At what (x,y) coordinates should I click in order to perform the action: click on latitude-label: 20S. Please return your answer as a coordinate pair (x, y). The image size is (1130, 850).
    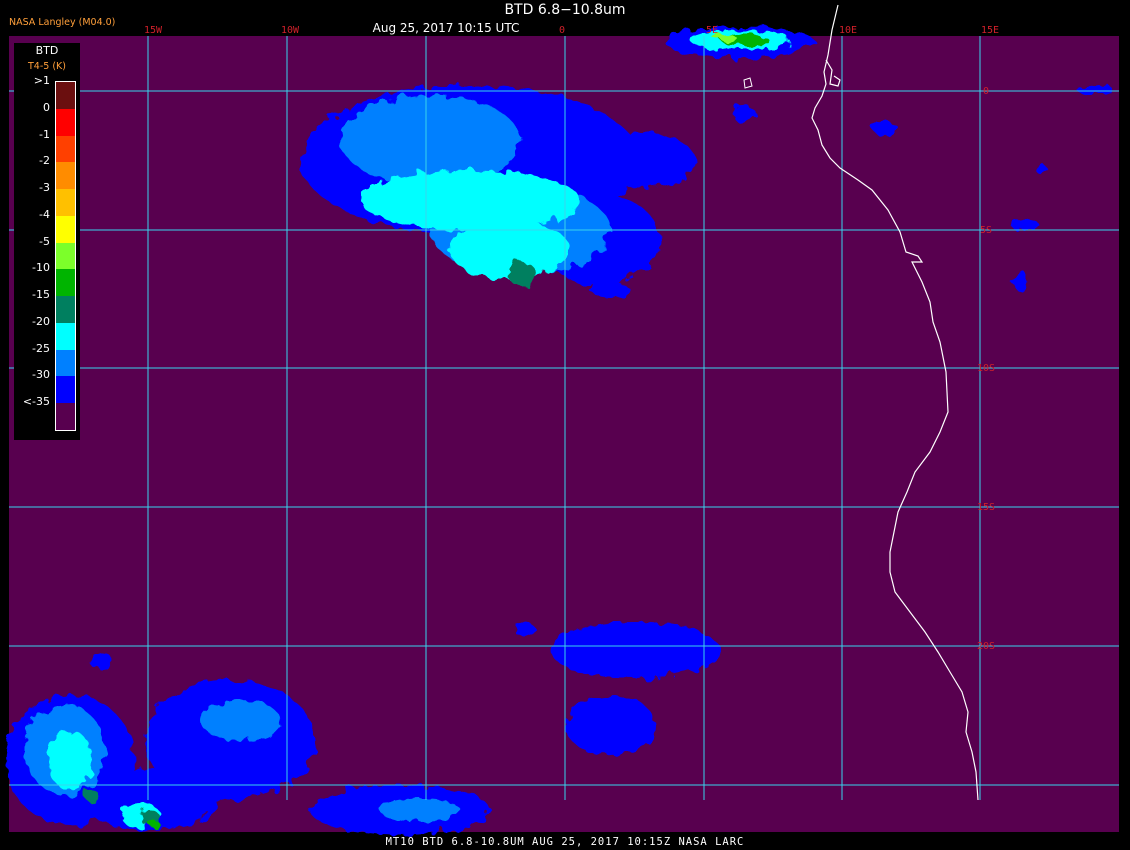
    Looking at the image, I should click on (986, 646).